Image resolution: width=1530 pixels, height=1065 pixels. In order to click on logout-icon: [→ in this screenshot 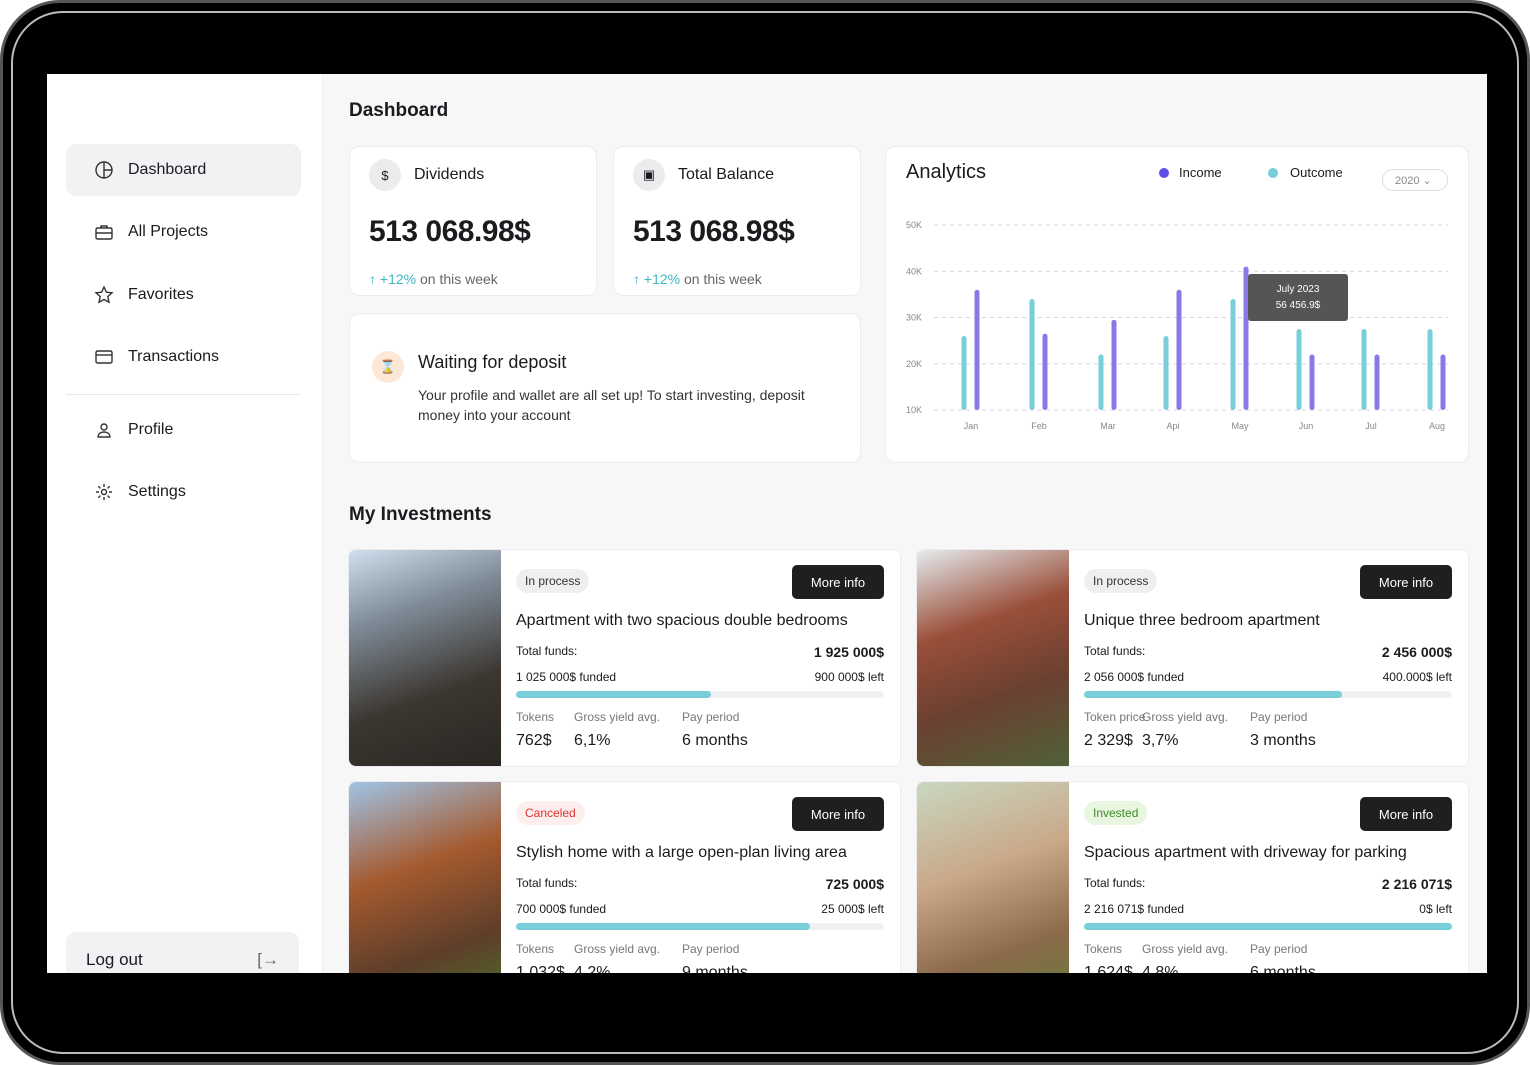, I will do `click(268, 959)`.